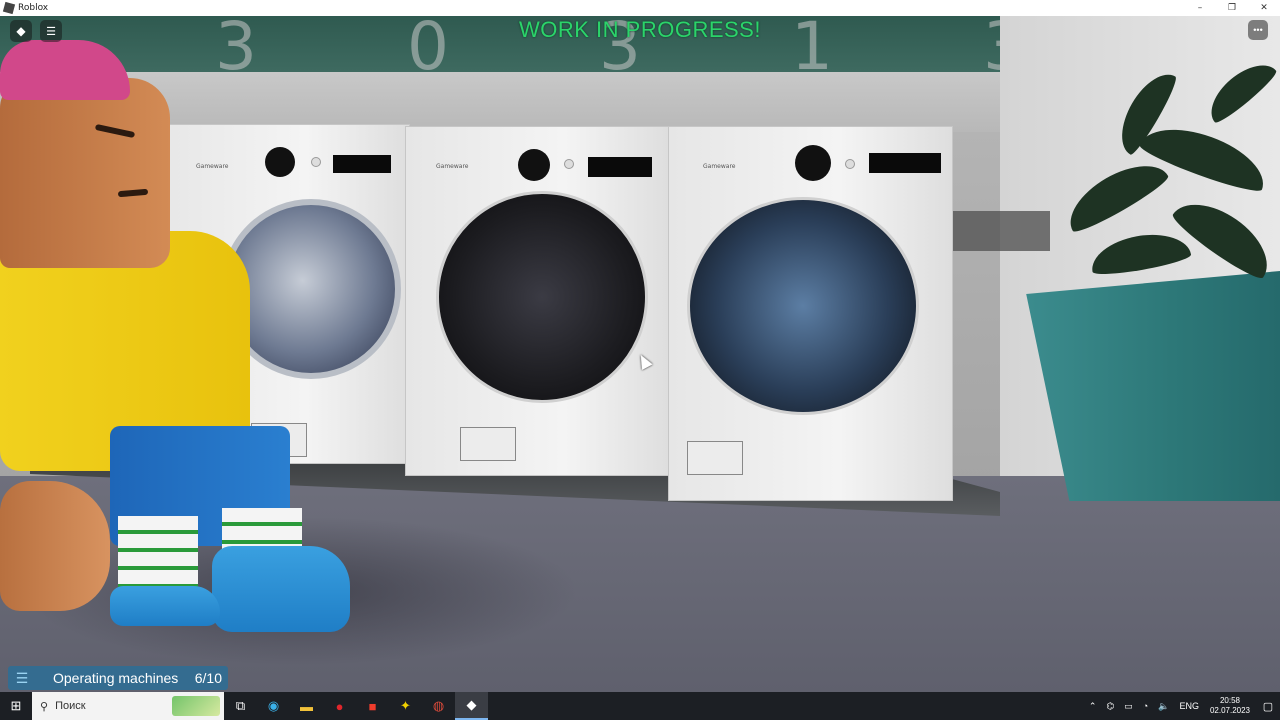 The width and height of the screenshot is (1280, 720). Describe the element at coordinates (85, 173) in the screenshot. I see `avatar-head` at that location.